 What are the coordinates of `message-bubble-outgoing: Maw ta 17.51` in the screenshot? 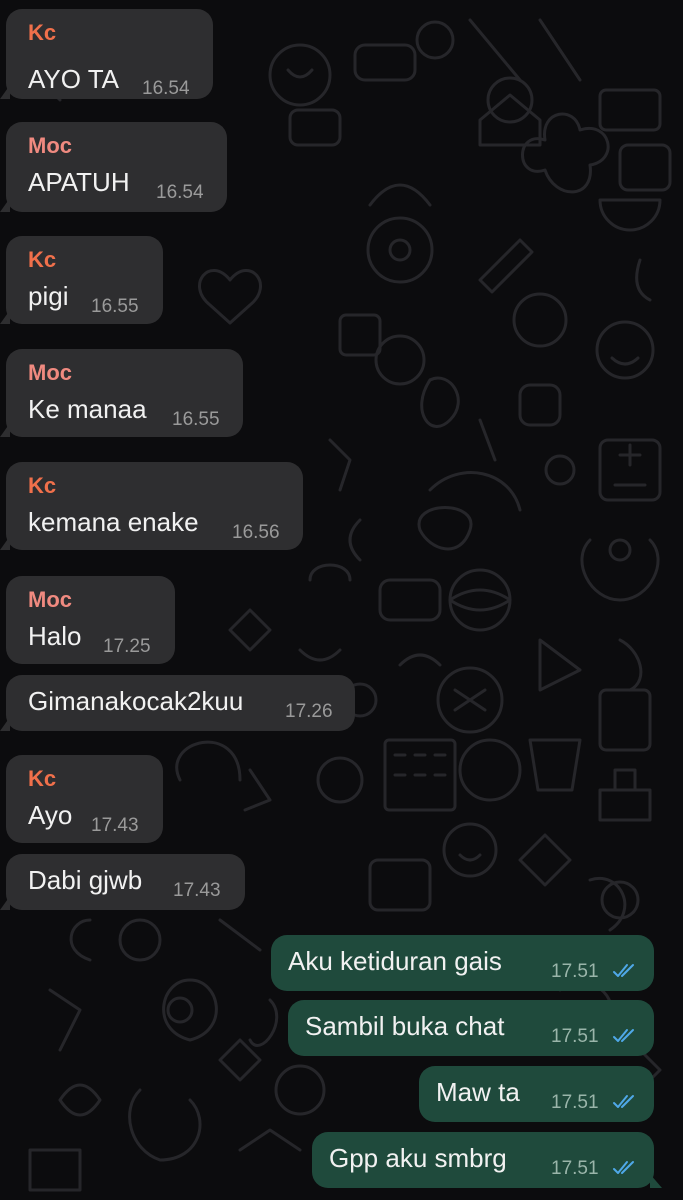 It's located at (536, 1094).